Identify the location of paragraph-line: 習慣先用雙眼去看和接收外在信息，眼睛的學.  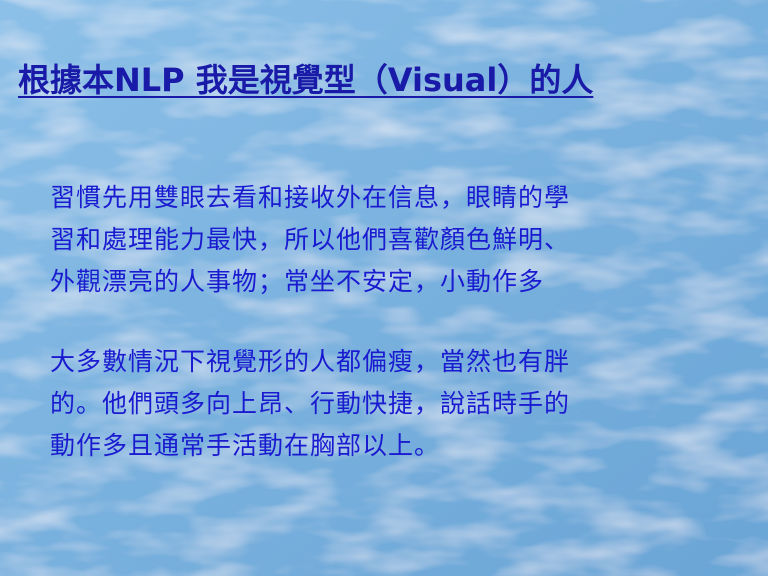
(310, 197).